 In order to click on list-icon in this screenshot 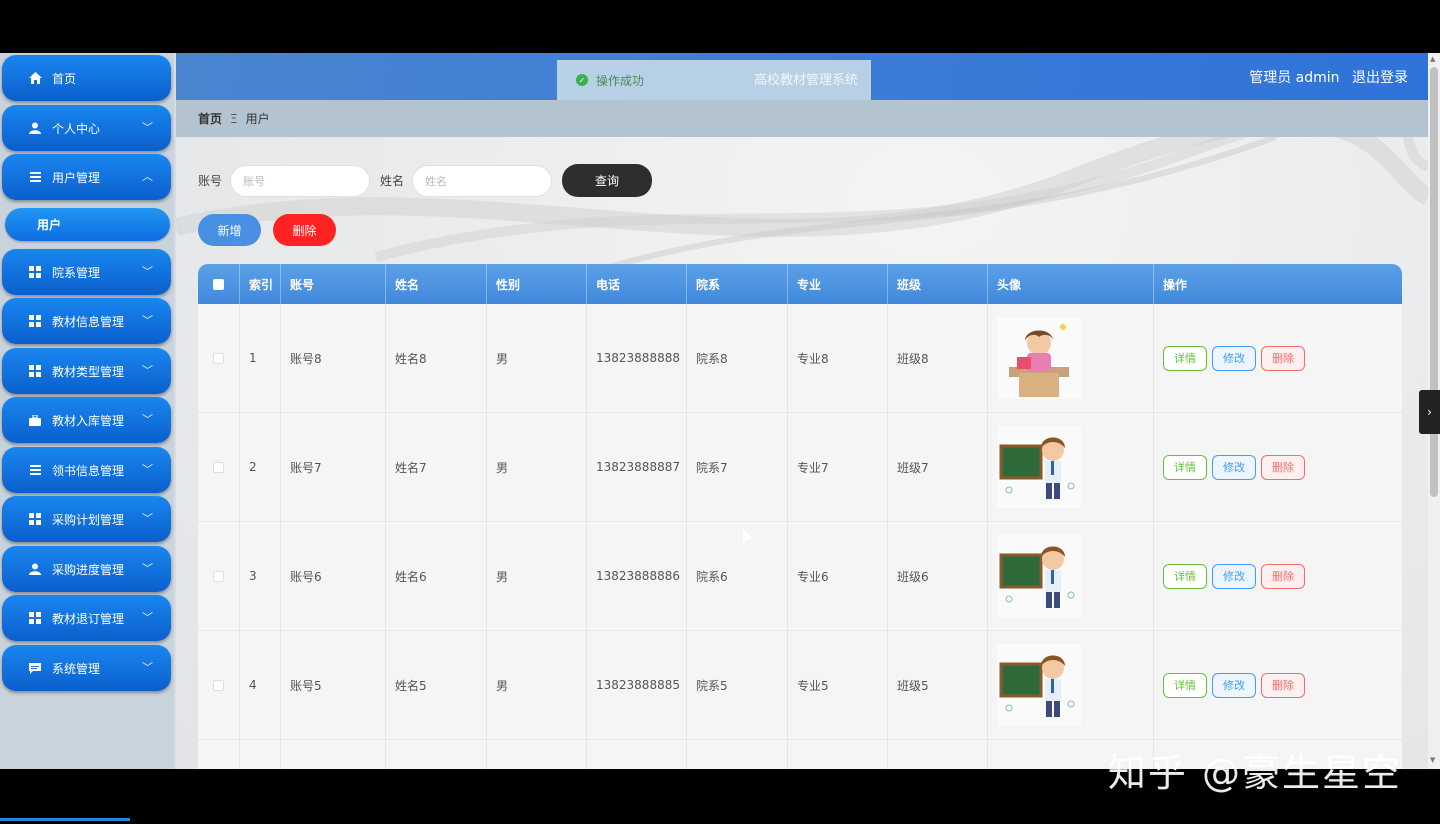, I will do `click(35, 177)`.